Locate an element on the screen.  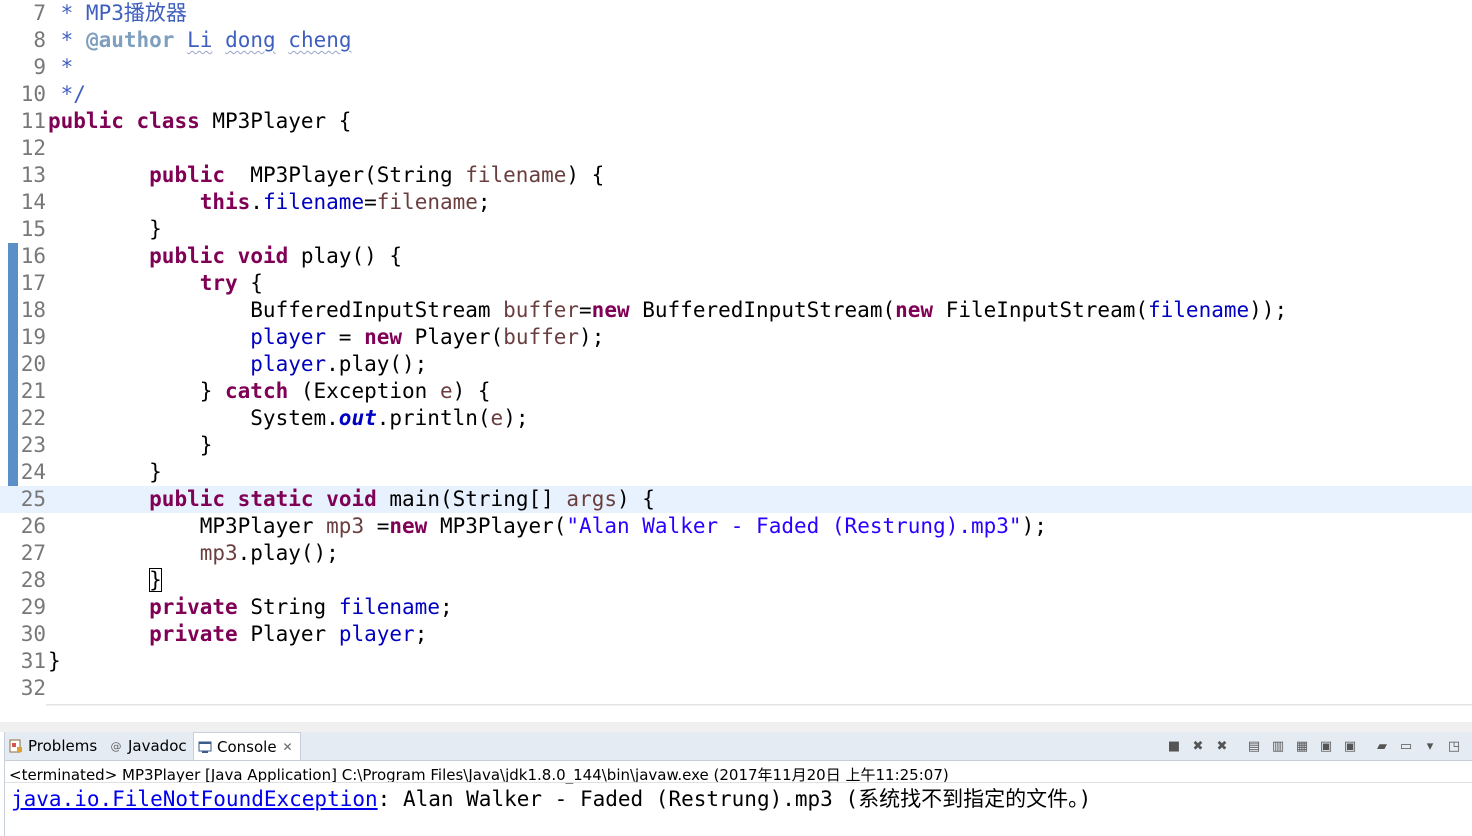
clear-console-icon: ▤ is located at coordinates (1254, 746).